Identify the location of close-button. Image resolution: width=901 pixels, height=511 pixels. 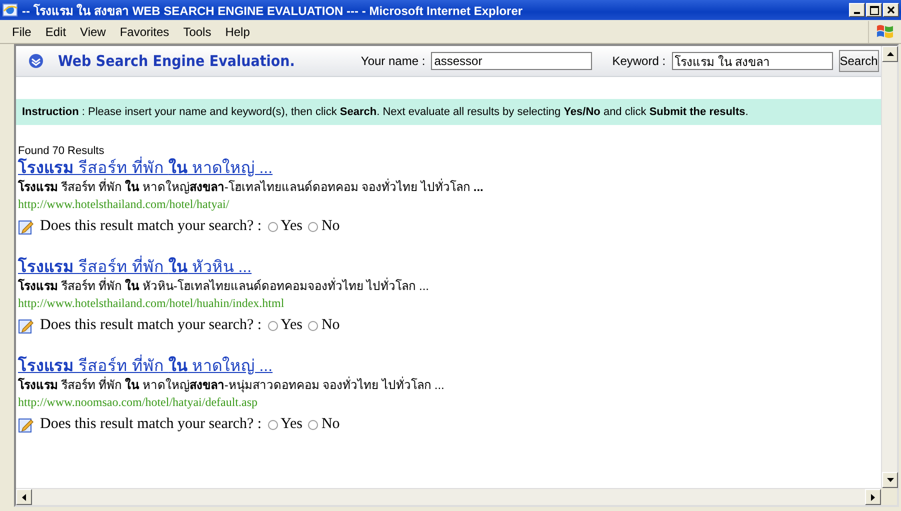
(891, 10).